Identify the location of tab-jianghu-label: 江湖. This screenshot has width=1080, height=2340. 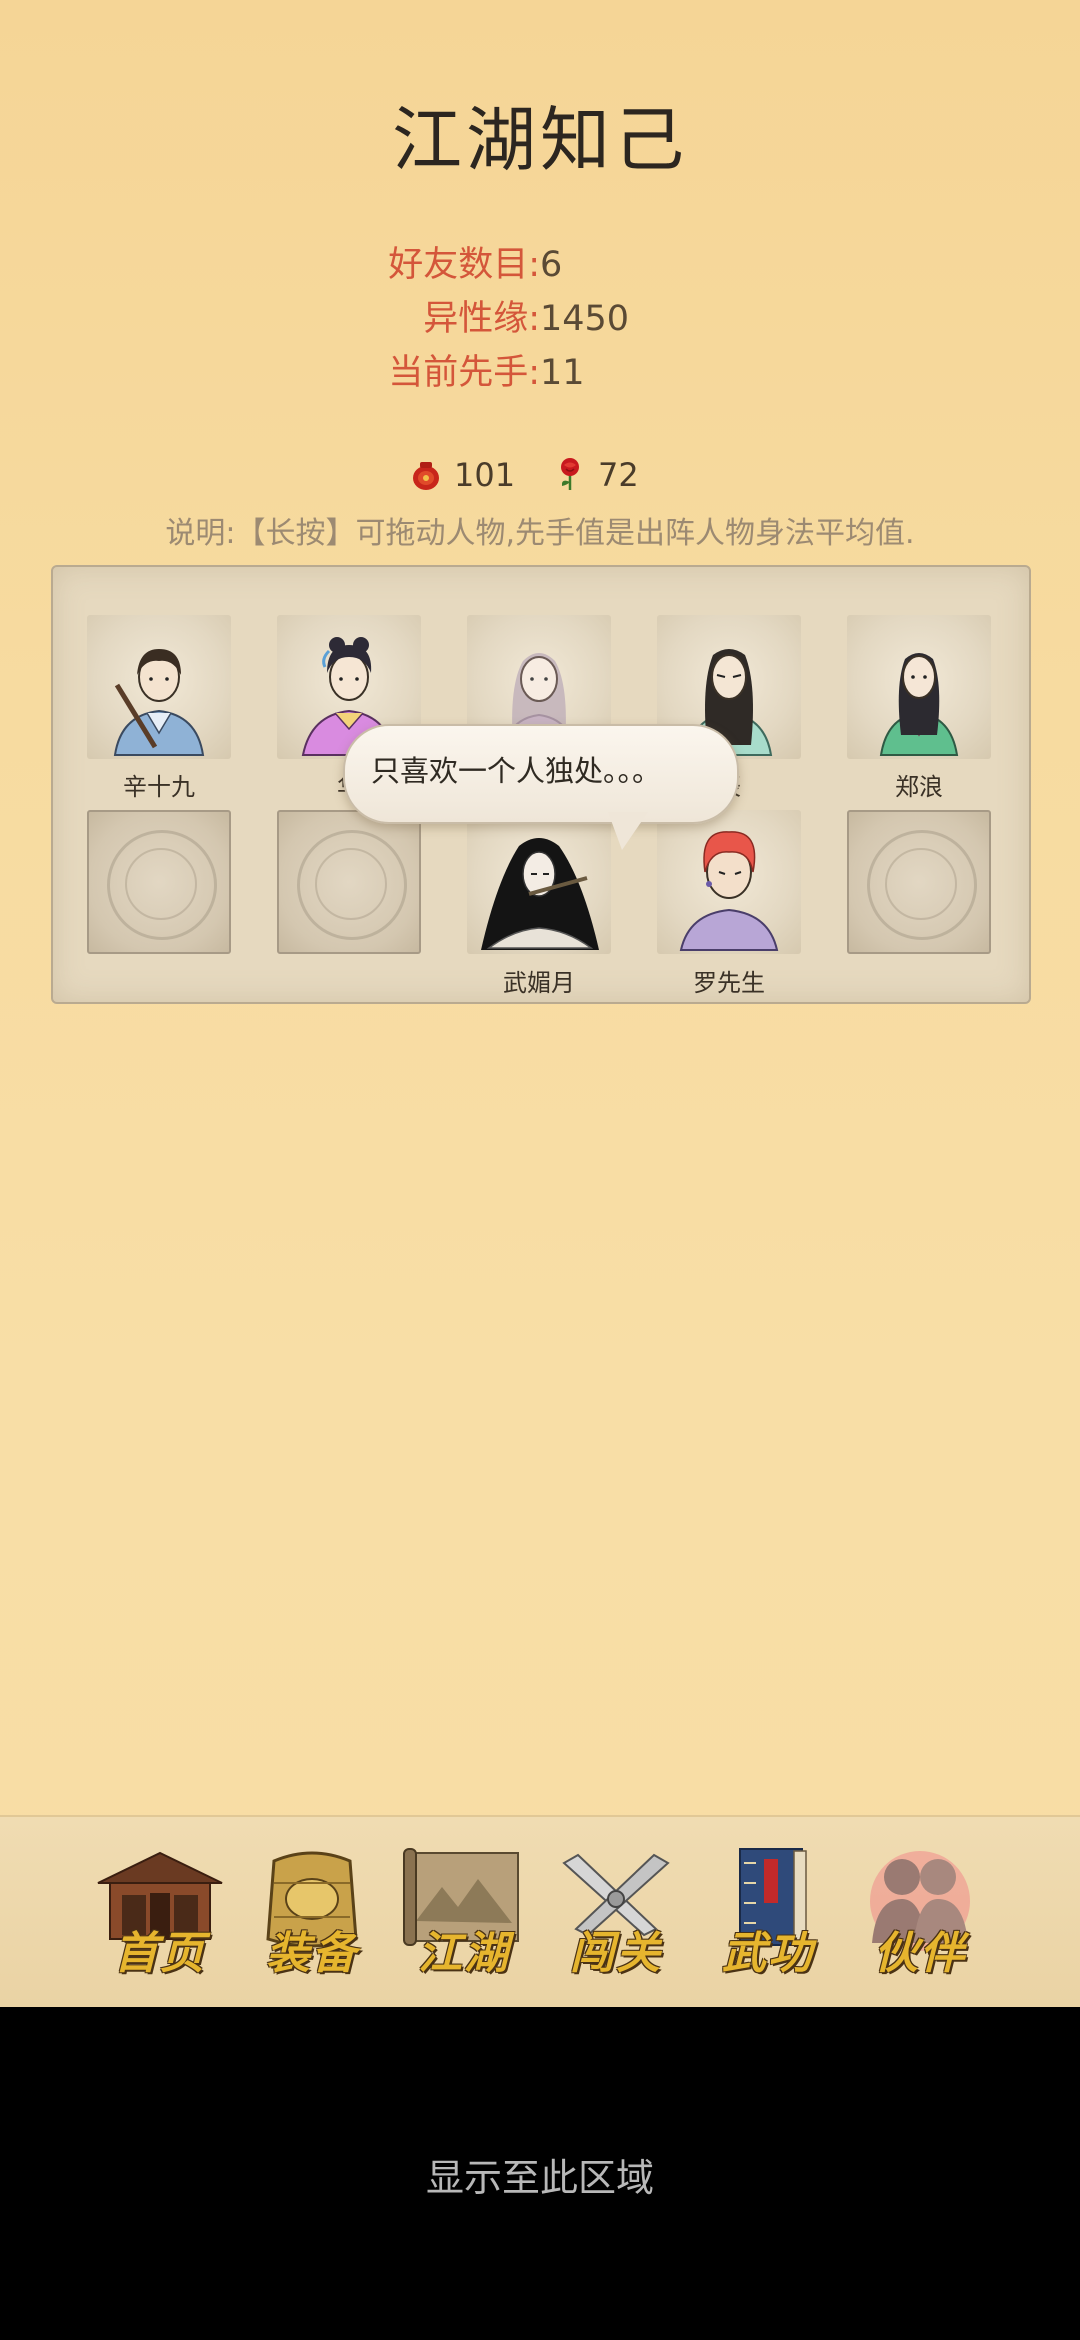
(464, 1953).